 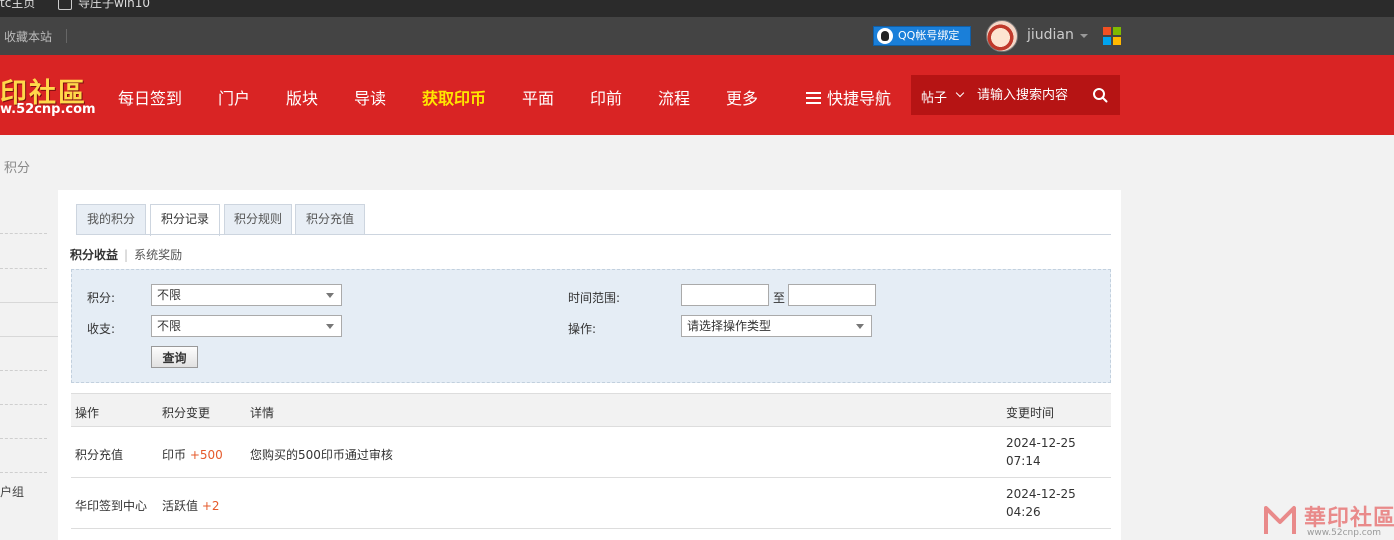 I want to click on nav-item-get-coins: 获取印币, so click(x=454, y=97).